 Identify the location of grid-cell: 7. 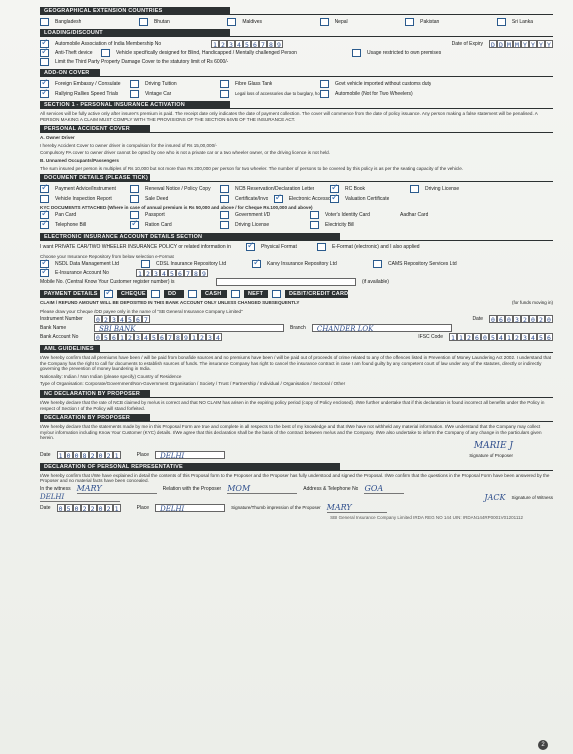
(188, 273).